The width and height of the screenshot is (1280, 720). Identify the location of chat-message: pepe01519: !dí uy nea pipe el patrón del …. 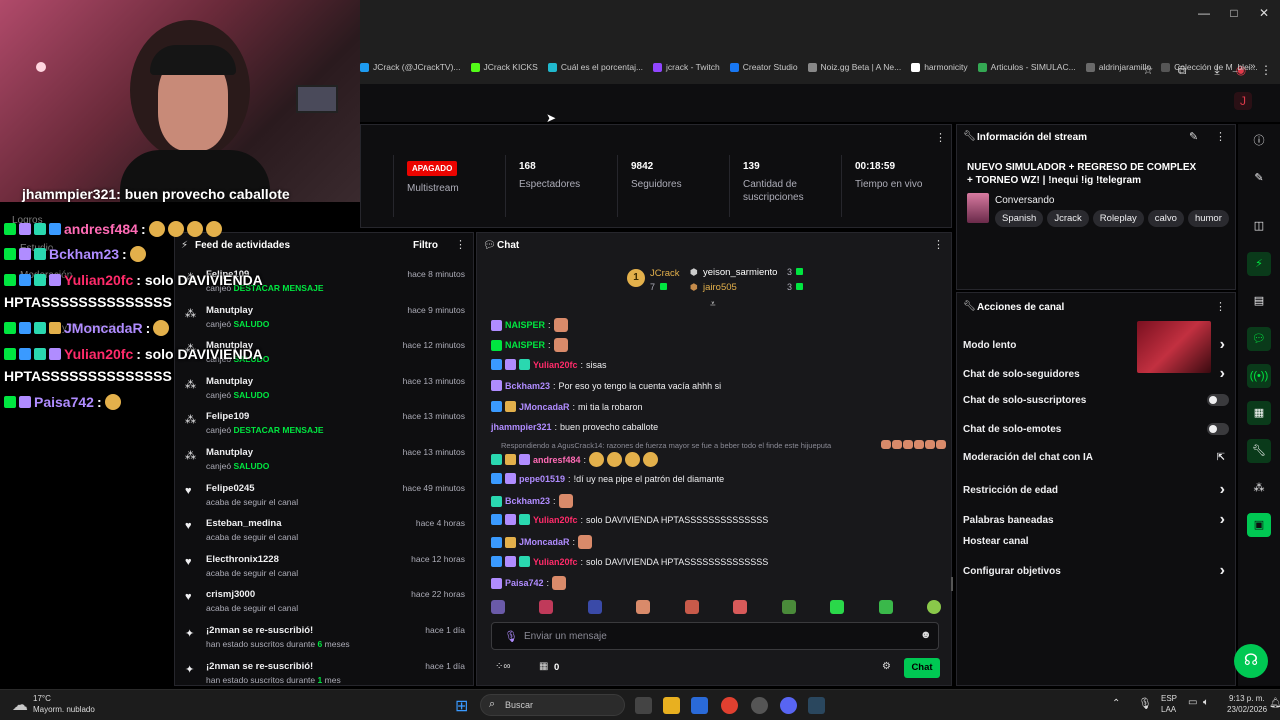
(607, 478).